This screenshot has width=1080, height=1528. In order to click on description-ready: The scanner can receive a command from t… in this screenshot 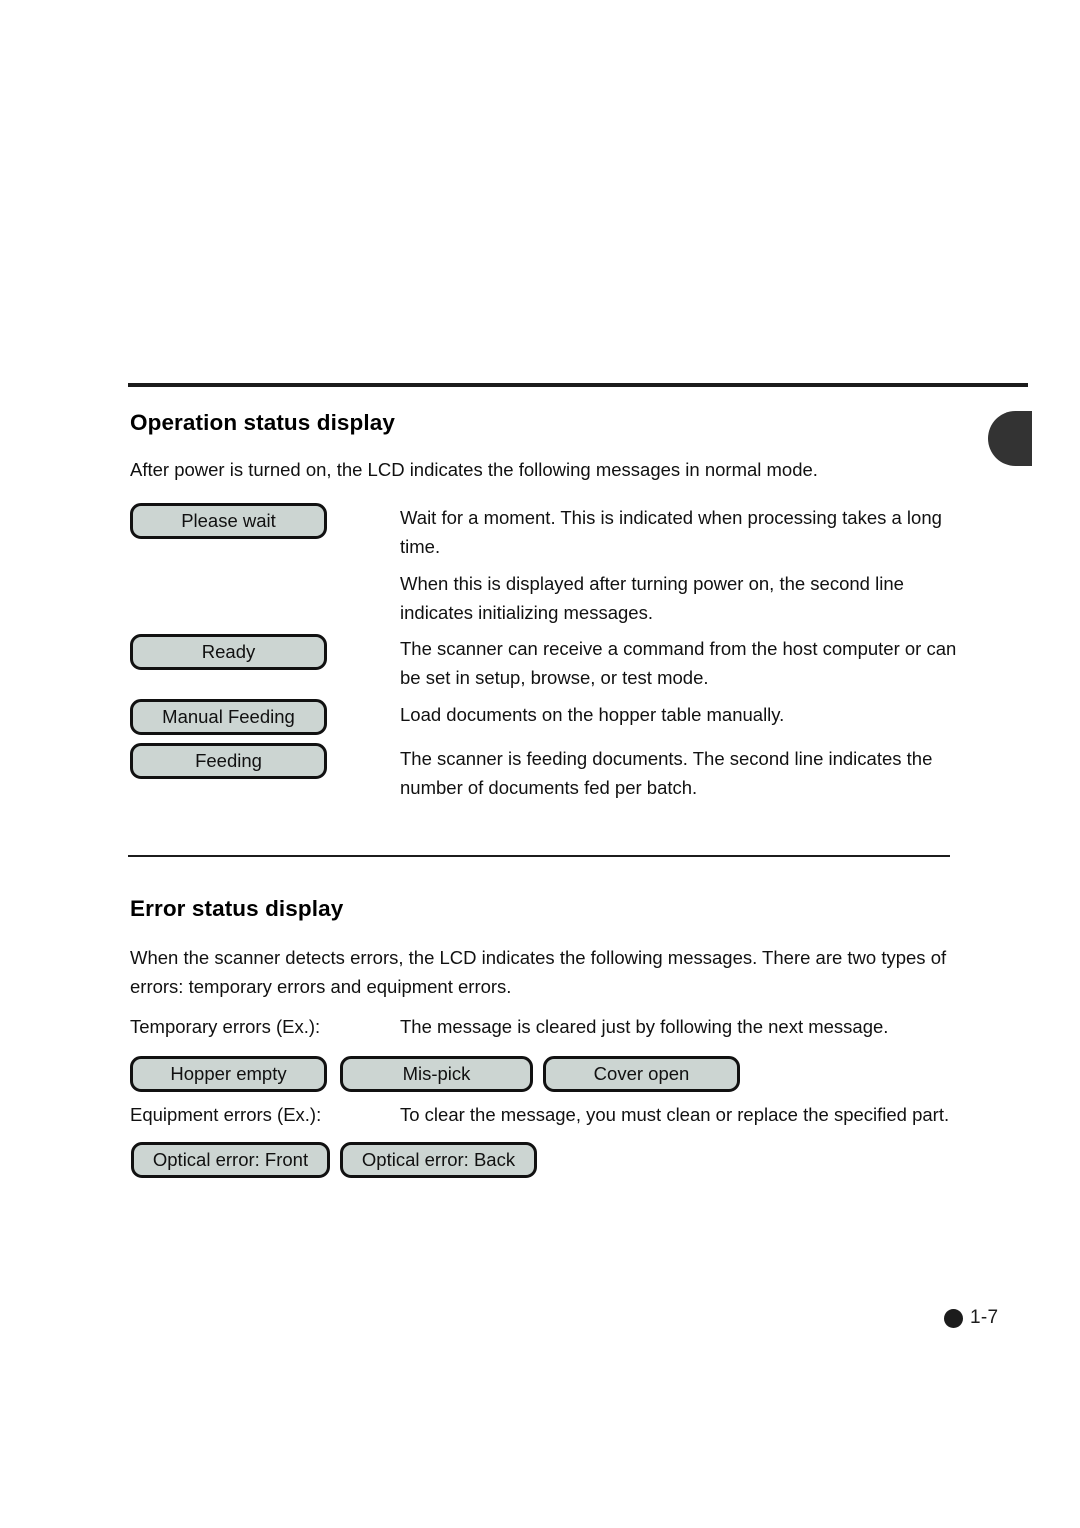, I will do `click(678, 663)`.